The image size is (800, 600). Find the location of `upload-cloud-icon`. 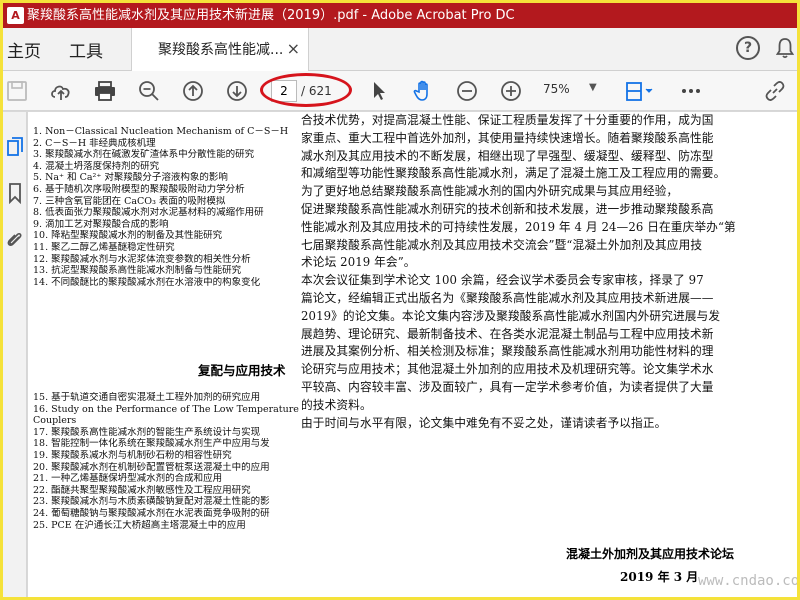

upload-cloud-icon is located at coordinates (61, 91).